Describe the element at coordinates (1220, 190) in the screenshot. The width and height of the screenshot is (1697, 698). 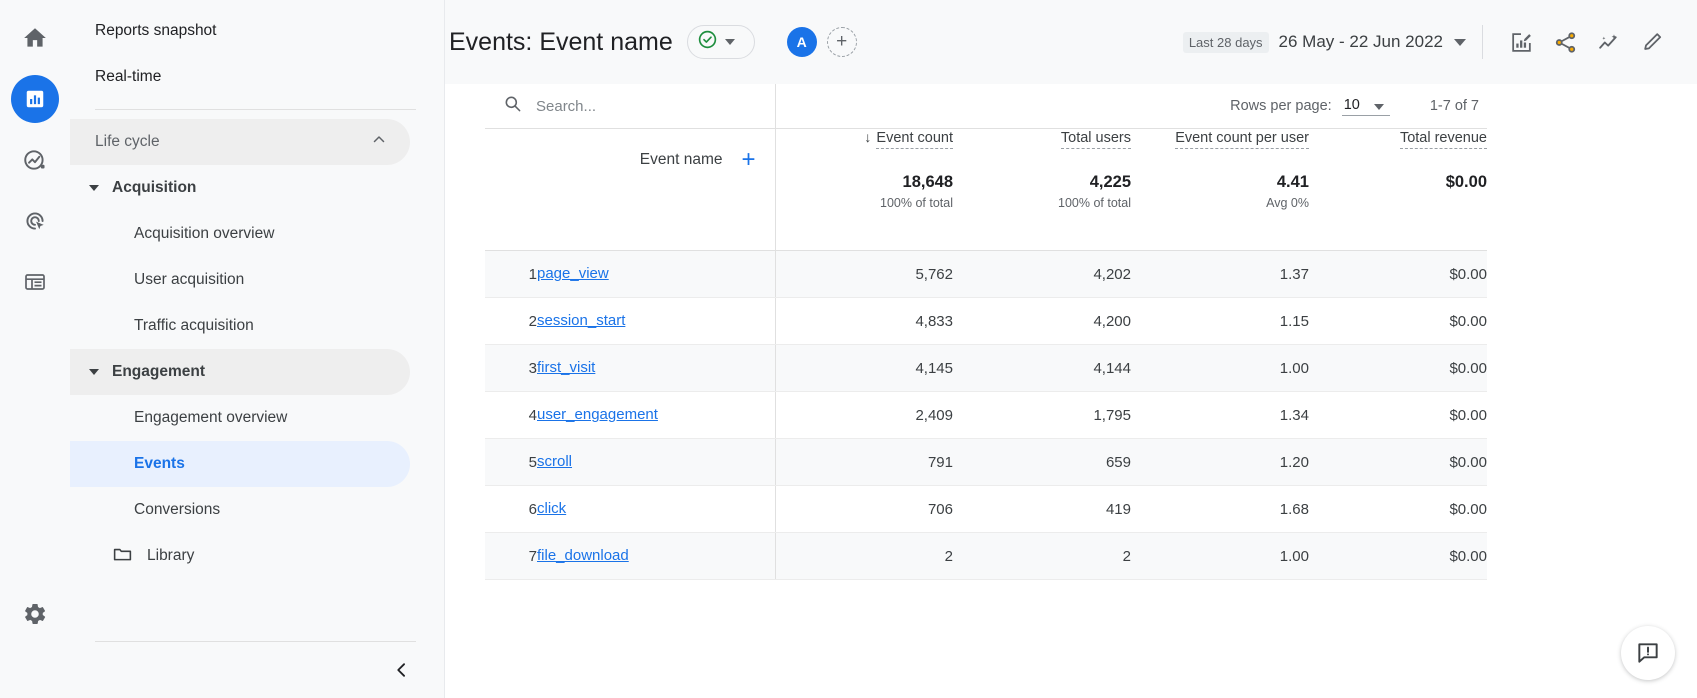
I see `metric-header-event-count-per-user: Event count per user 4.41 Avg 0%` at that location.